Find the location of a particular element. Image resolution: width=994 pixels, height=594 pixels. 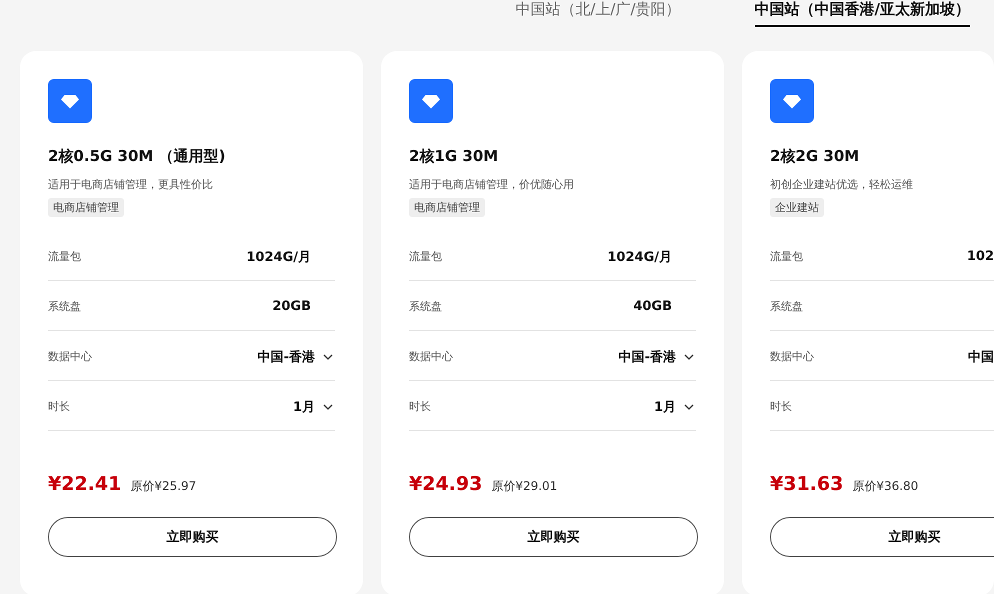

plan-title: 2核1G 30M is located at coordinates (453, 156).